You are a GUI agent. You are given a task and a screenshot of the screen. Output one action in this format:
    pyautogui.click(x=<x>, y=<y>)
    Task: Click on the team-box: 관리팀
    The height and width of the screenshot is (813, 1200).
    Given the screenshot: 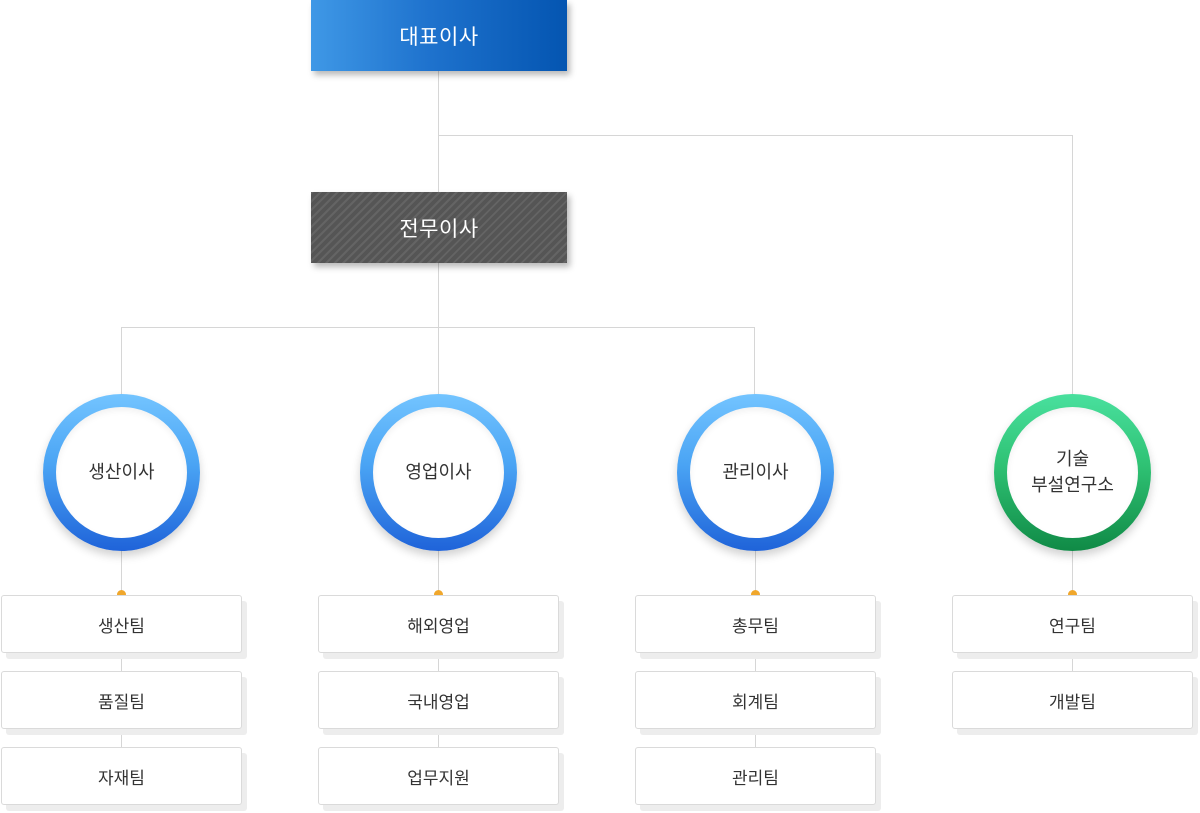 What is the action you would take?
    pyautogui.click(x=755, y=776)
    